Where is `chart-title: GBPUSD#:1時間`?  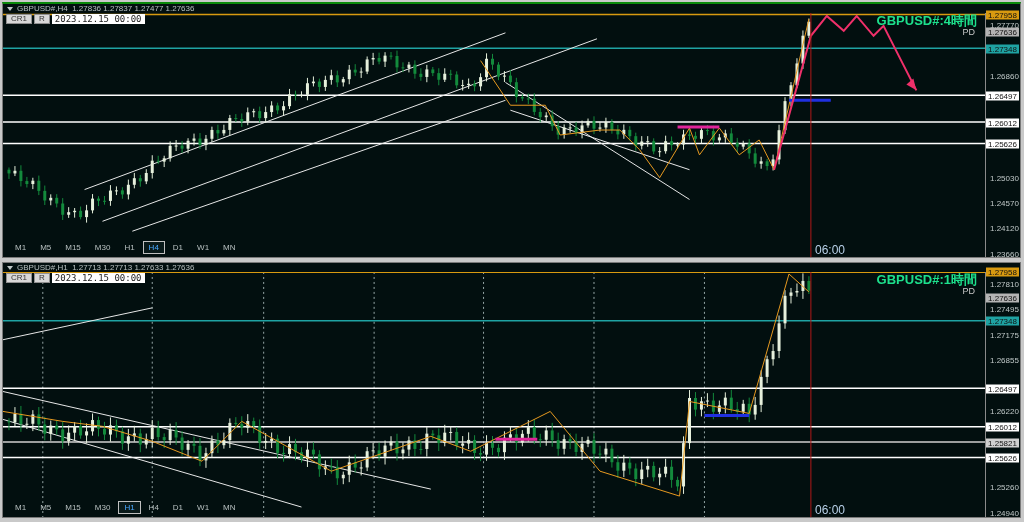
chart-title: GBPUSD#:1時間 is located at coordinates (926, 280).